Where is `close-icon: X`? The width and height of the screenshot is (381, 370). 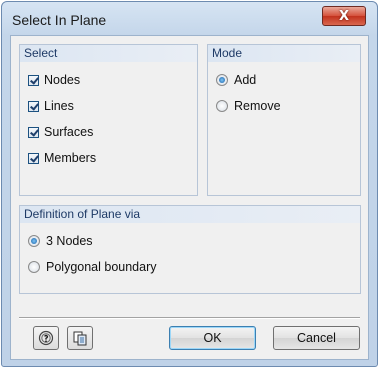
close-icon: X is located at coordinates (344, 16).